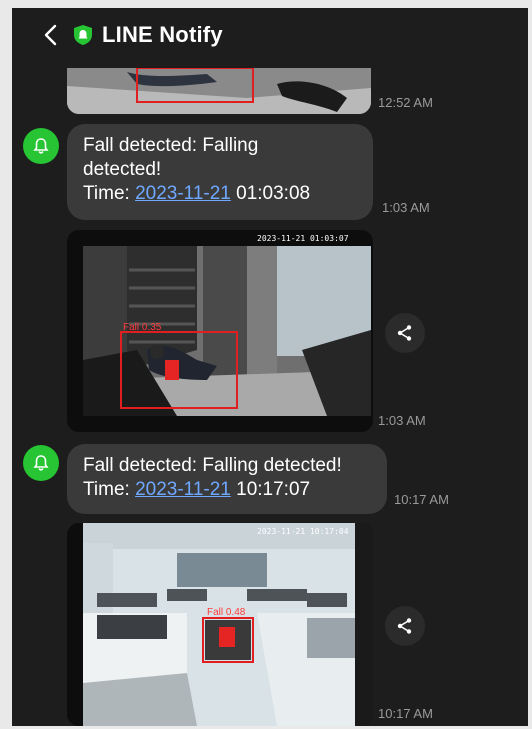 This screenshot has width=532, height=729. Describe the element at coordinates (83, 35) in the screenshot. I see `shield-bell-icon` at that location.